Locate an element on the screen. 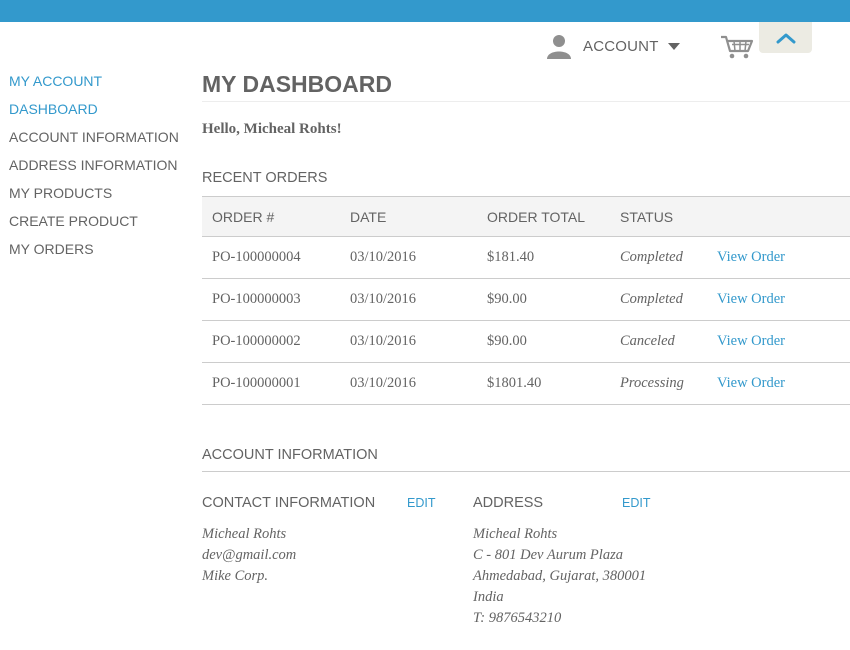 The image size is (850, 650). contact-name: Micheal Rohts is located at coordinates (244, 534).